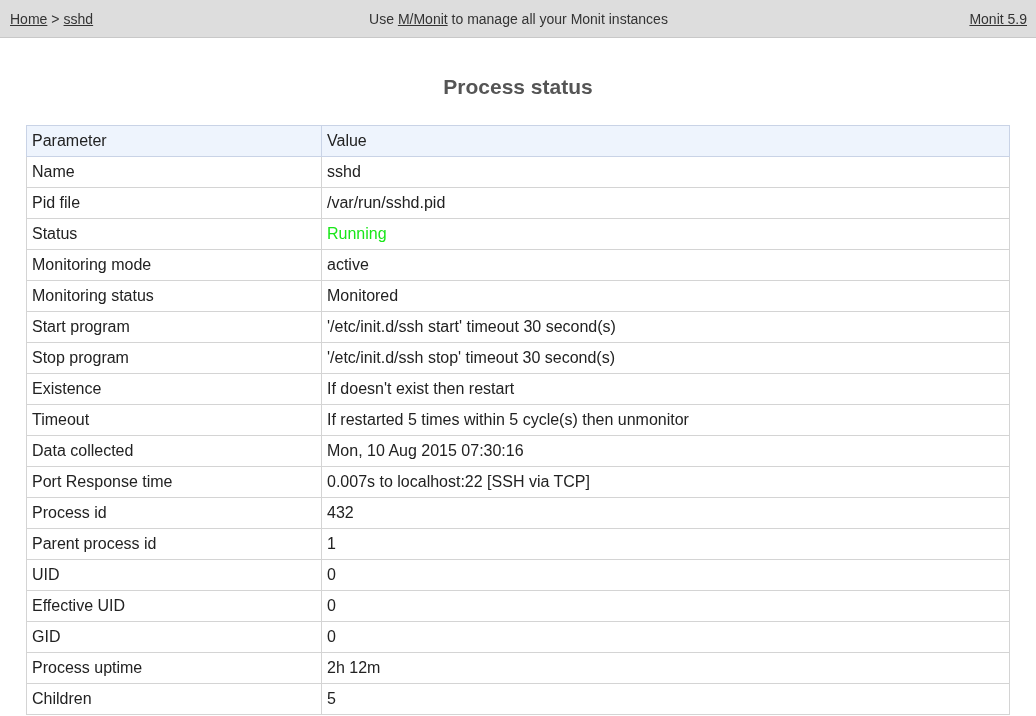 The height and width of the screenshot is (716, 1036). I want to click on table-cell: 1, so click(665, 544).